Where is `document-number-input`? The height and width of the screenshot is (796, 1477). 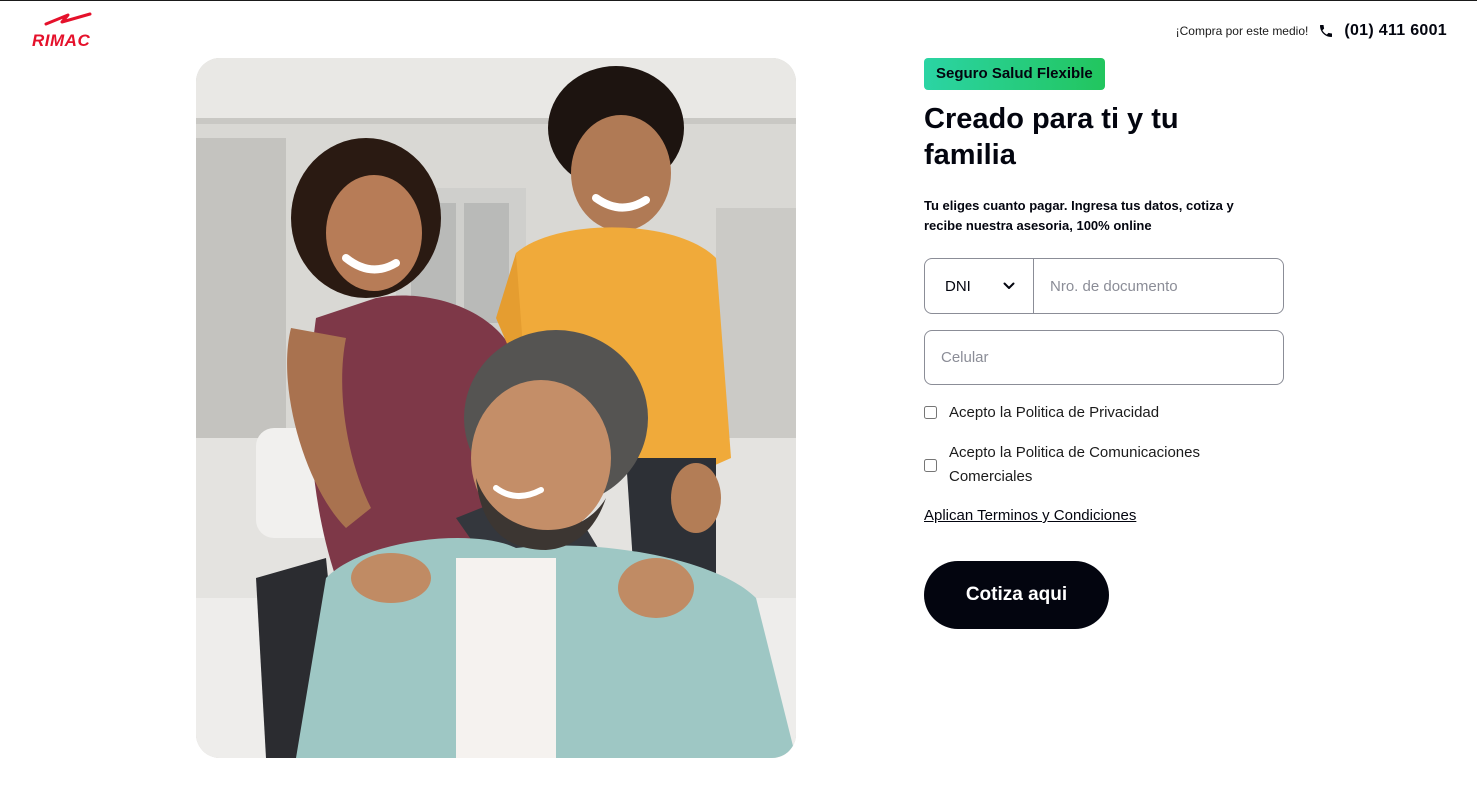 document-number-input is located at coordinates (1158, 286).